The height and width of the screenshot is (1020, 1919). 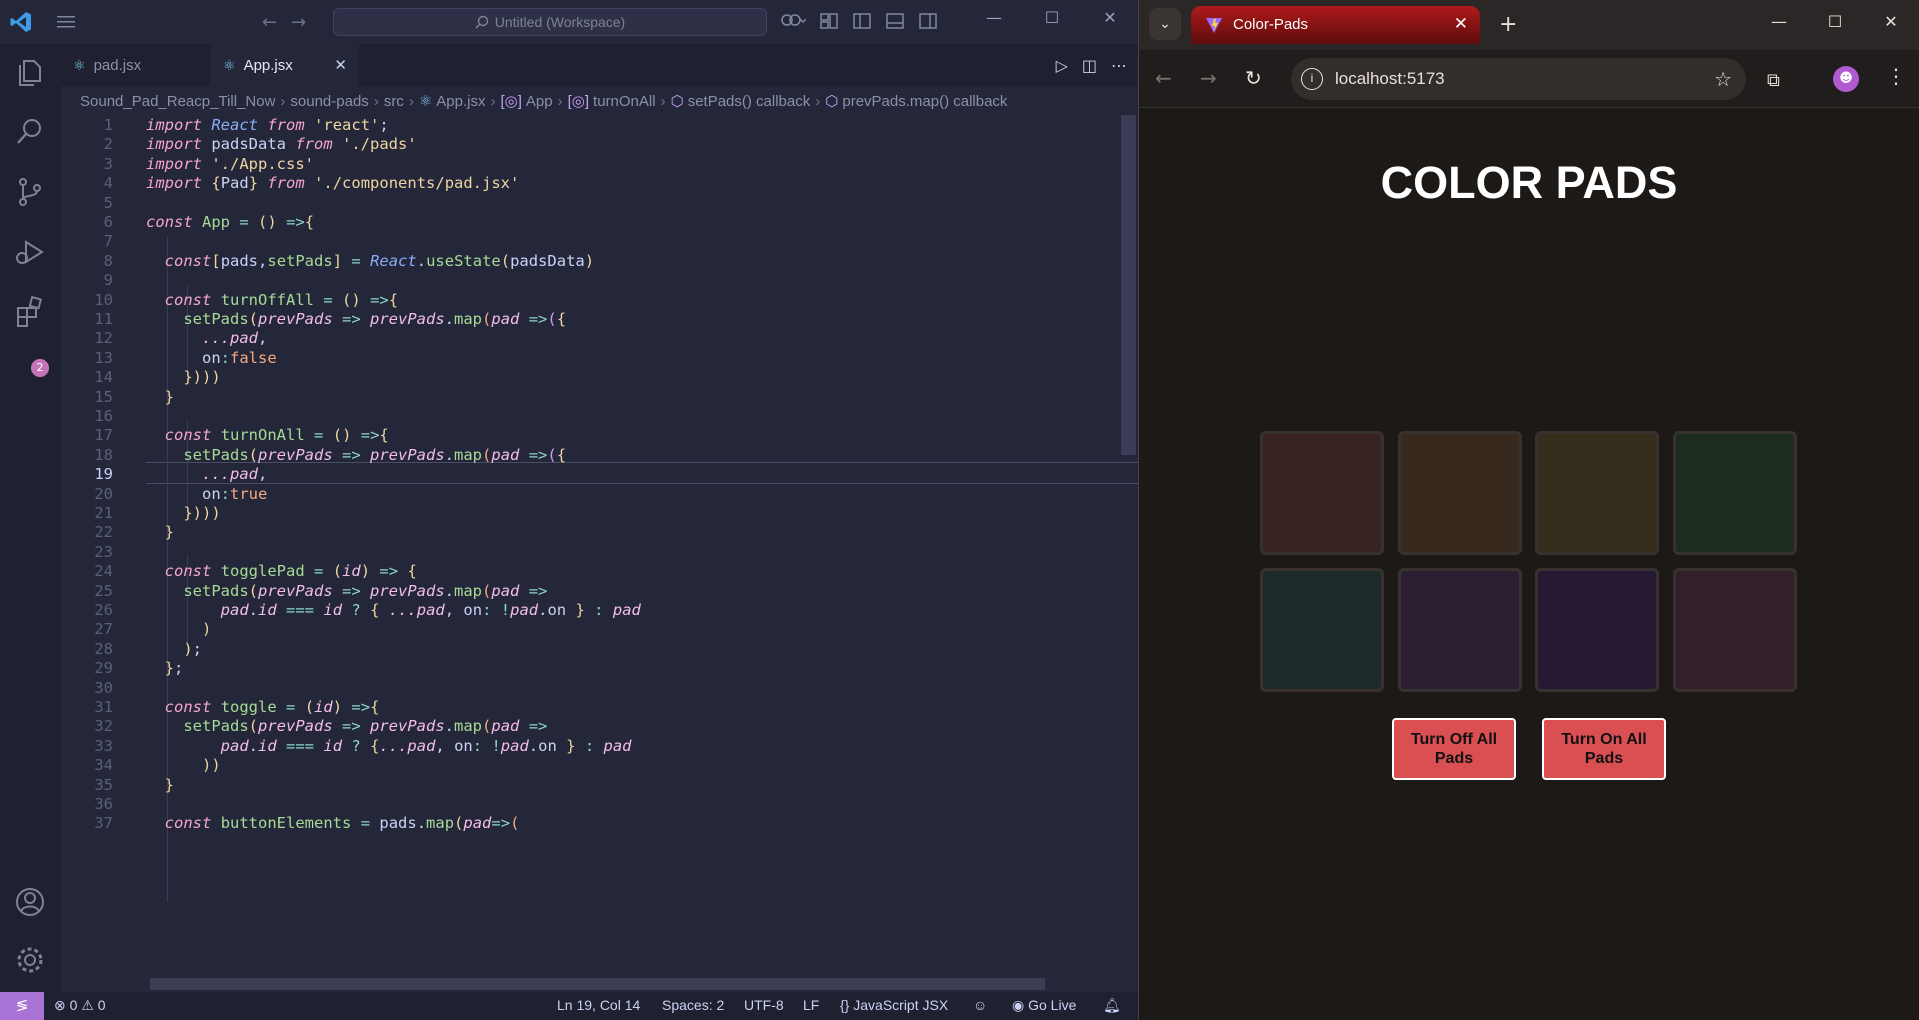 I want to click on search-icon, so click(x=481, y=22).